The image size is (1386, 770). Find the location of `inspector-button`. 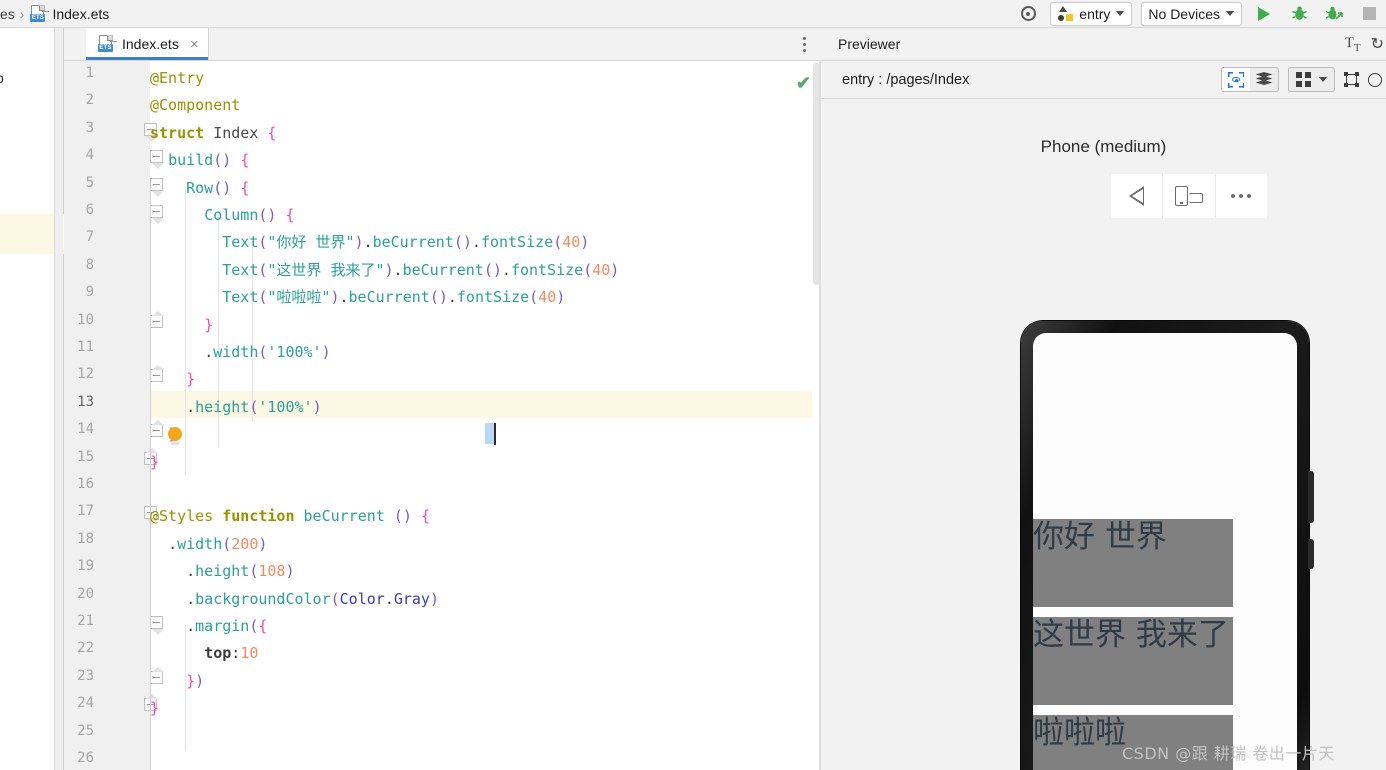

inspector-button is located at coordinates (1236, 79).